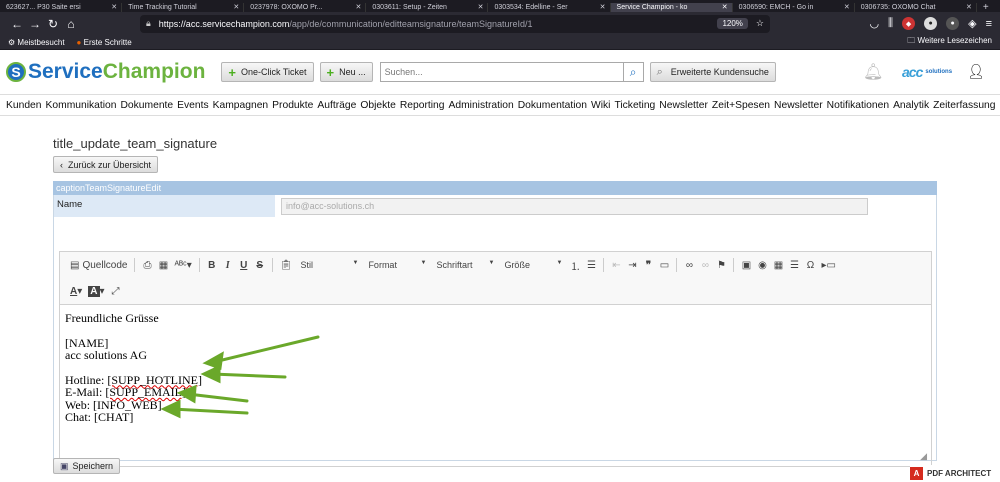  I want to click on nav-item: Reporting, so click(422, 105).